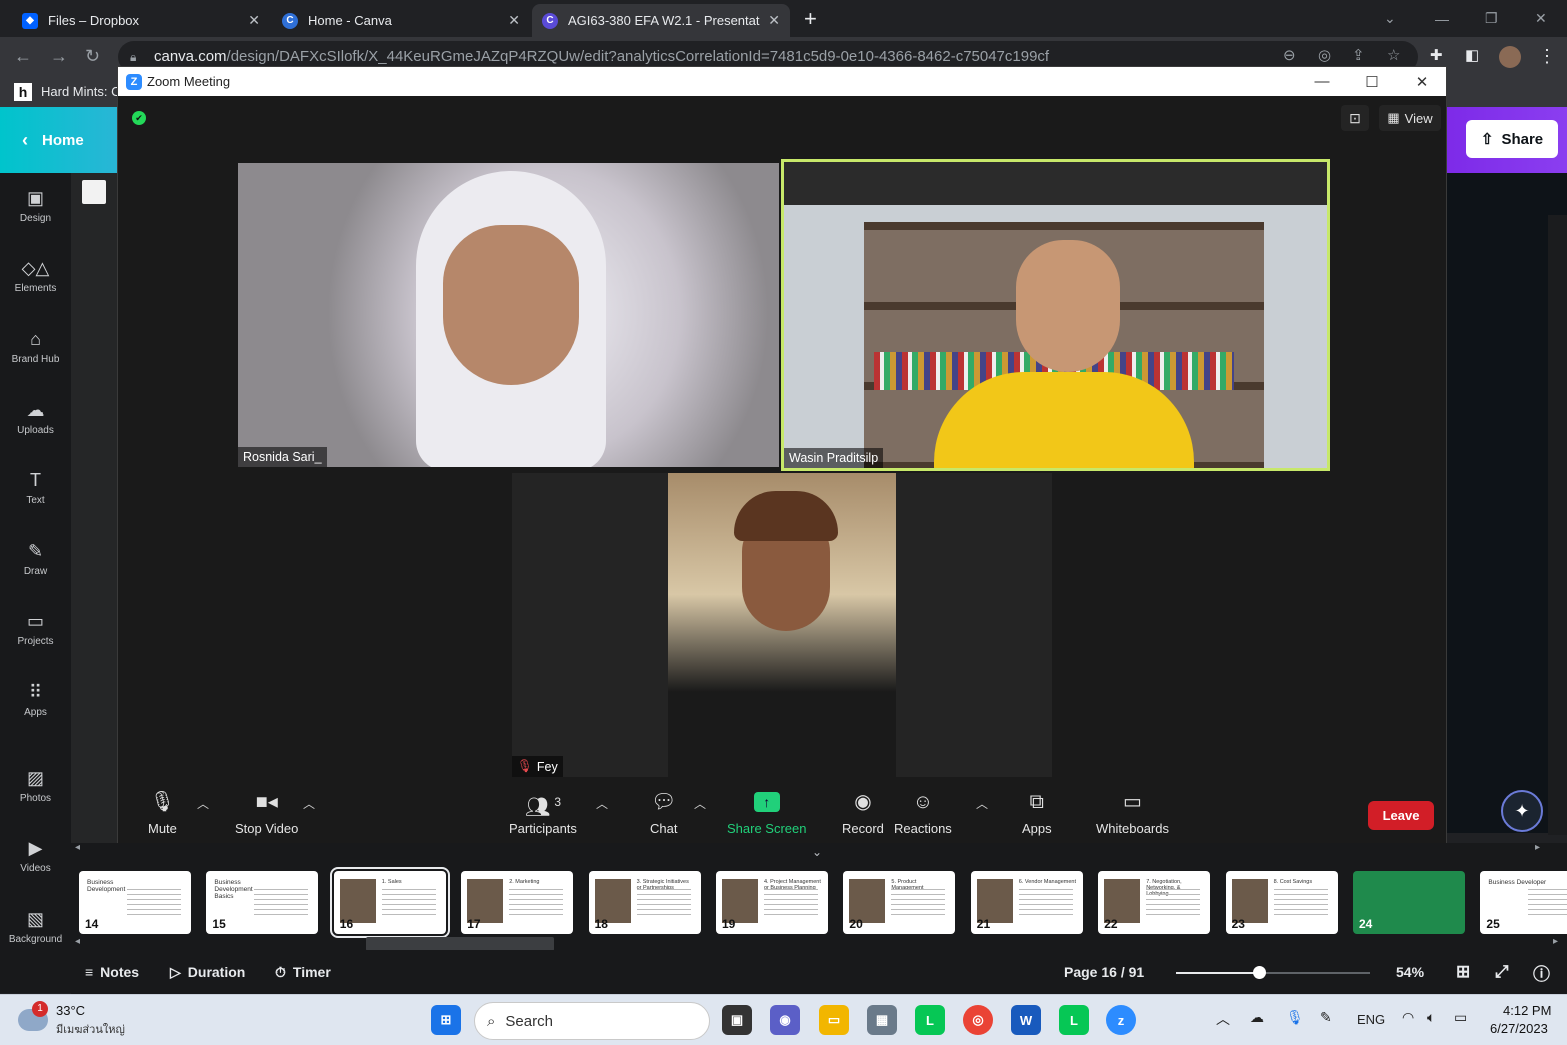 The width and height of the screenshot is (1567, 1045). I want to click on help-icon: ⓘ, so click(1541, 972).